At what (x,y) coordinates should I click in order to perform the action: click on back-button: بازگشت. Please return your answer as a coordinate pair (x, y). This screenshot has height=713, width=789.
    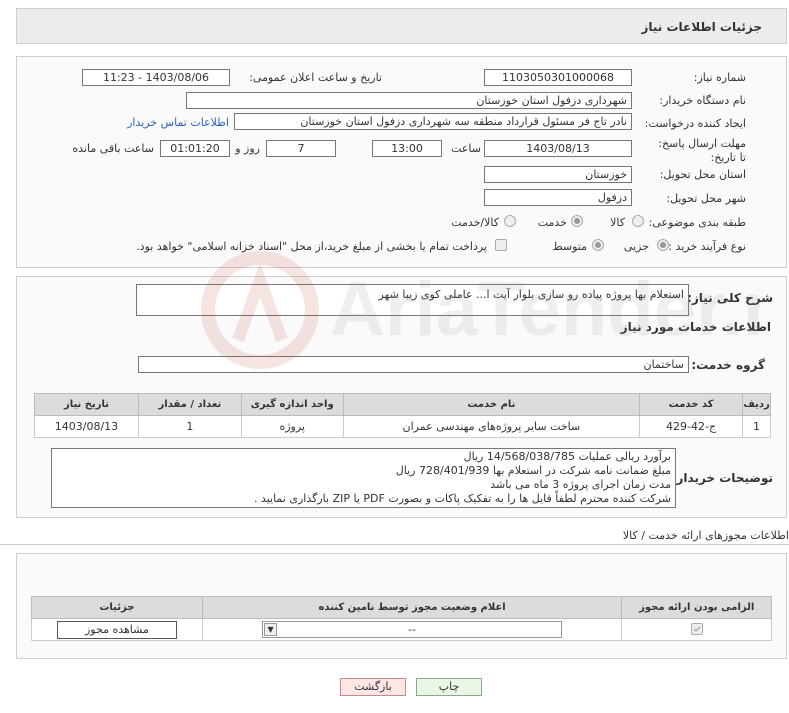
    Looking at the image, I should click on (373, 687).